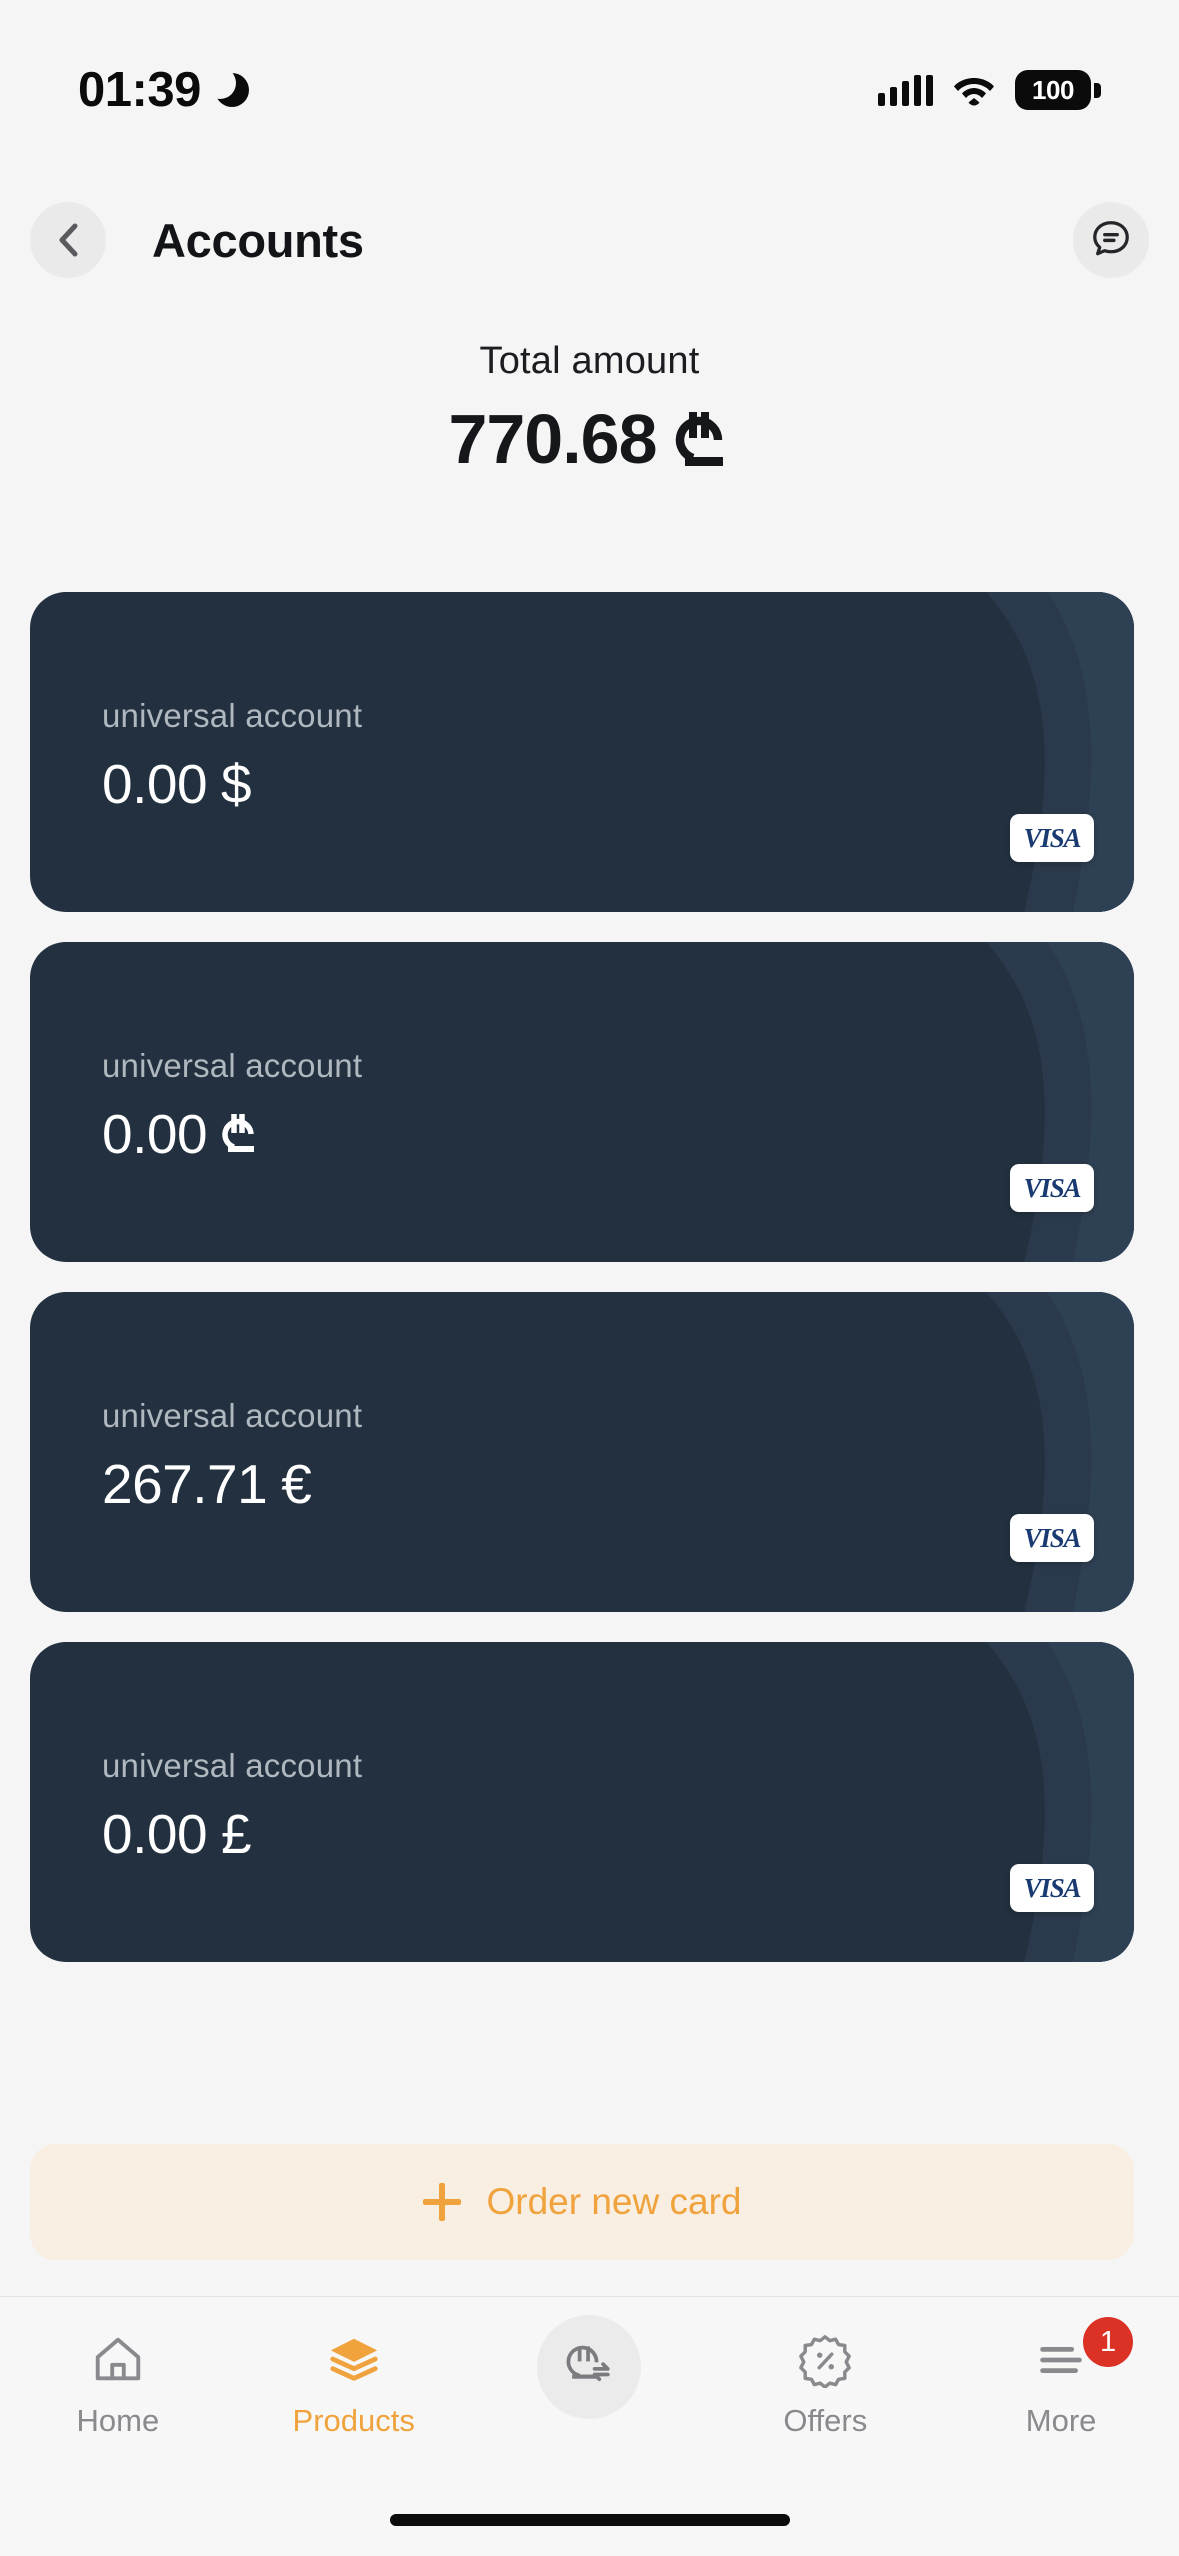 The image size is (1179, 2556). Describe the element at coordinates (118, 2360) in the screenshot. I see `home-icon` at that location.